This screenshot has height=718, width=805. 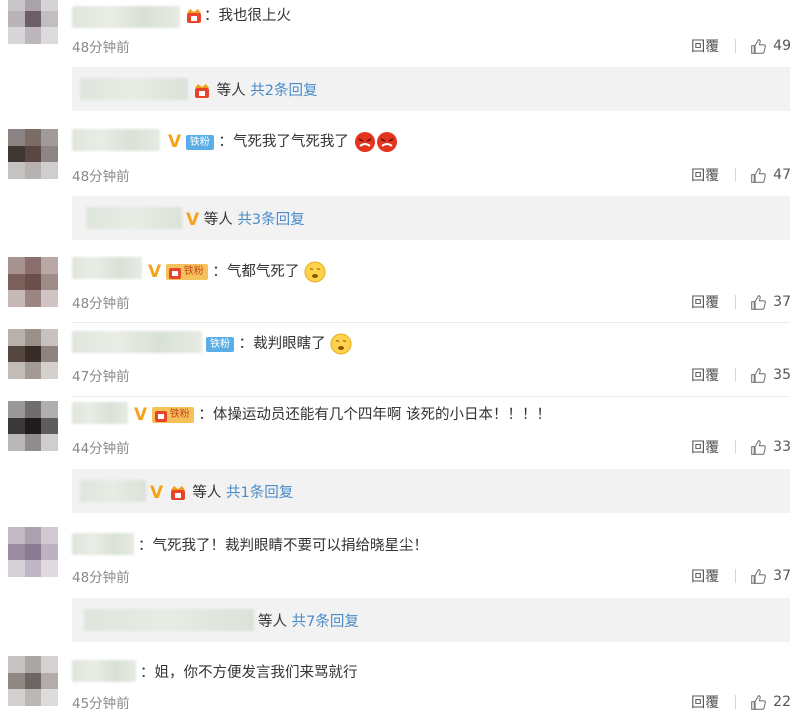 What do you see at coordinates (782, 46) in the screenshot?
I see `like-count: 49` at bounding box center [782, 46].